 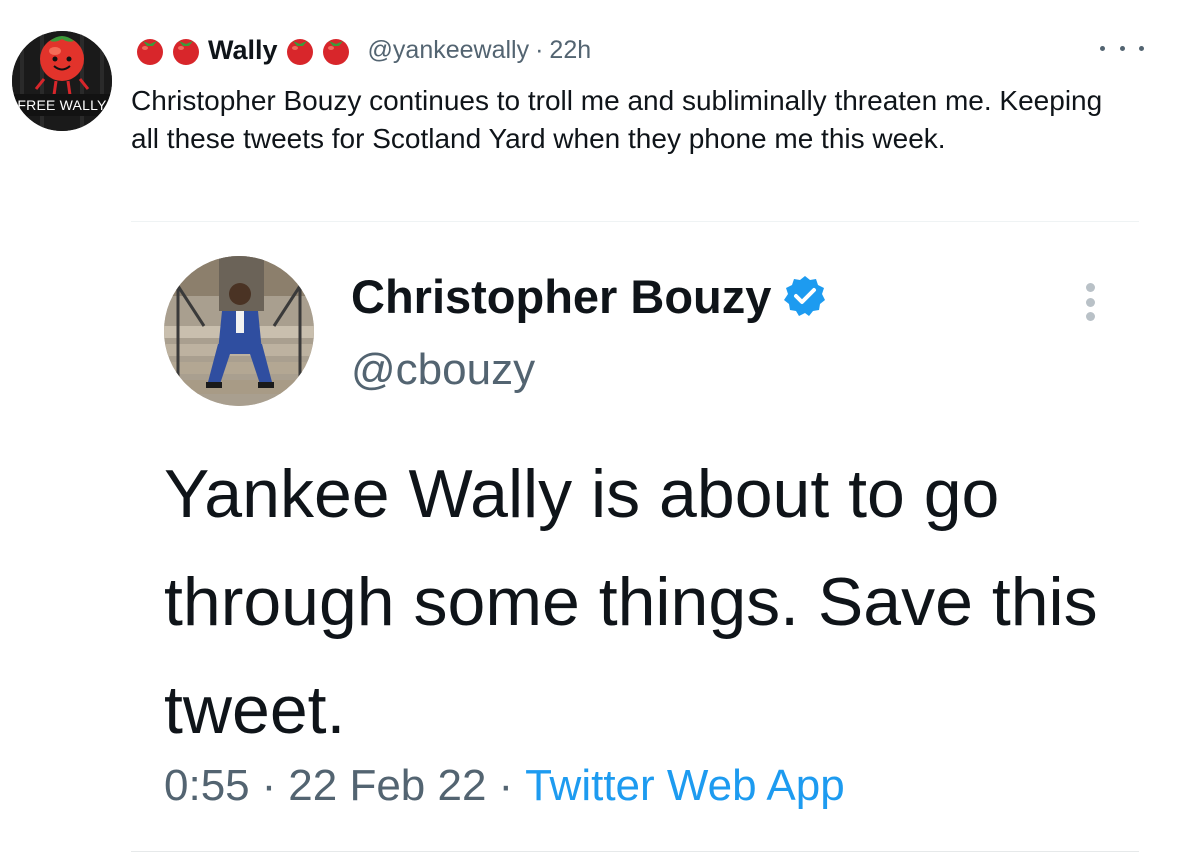 I want to click on embedded-tweet-date: 22 Feb 22, so click(x=387, y=785).